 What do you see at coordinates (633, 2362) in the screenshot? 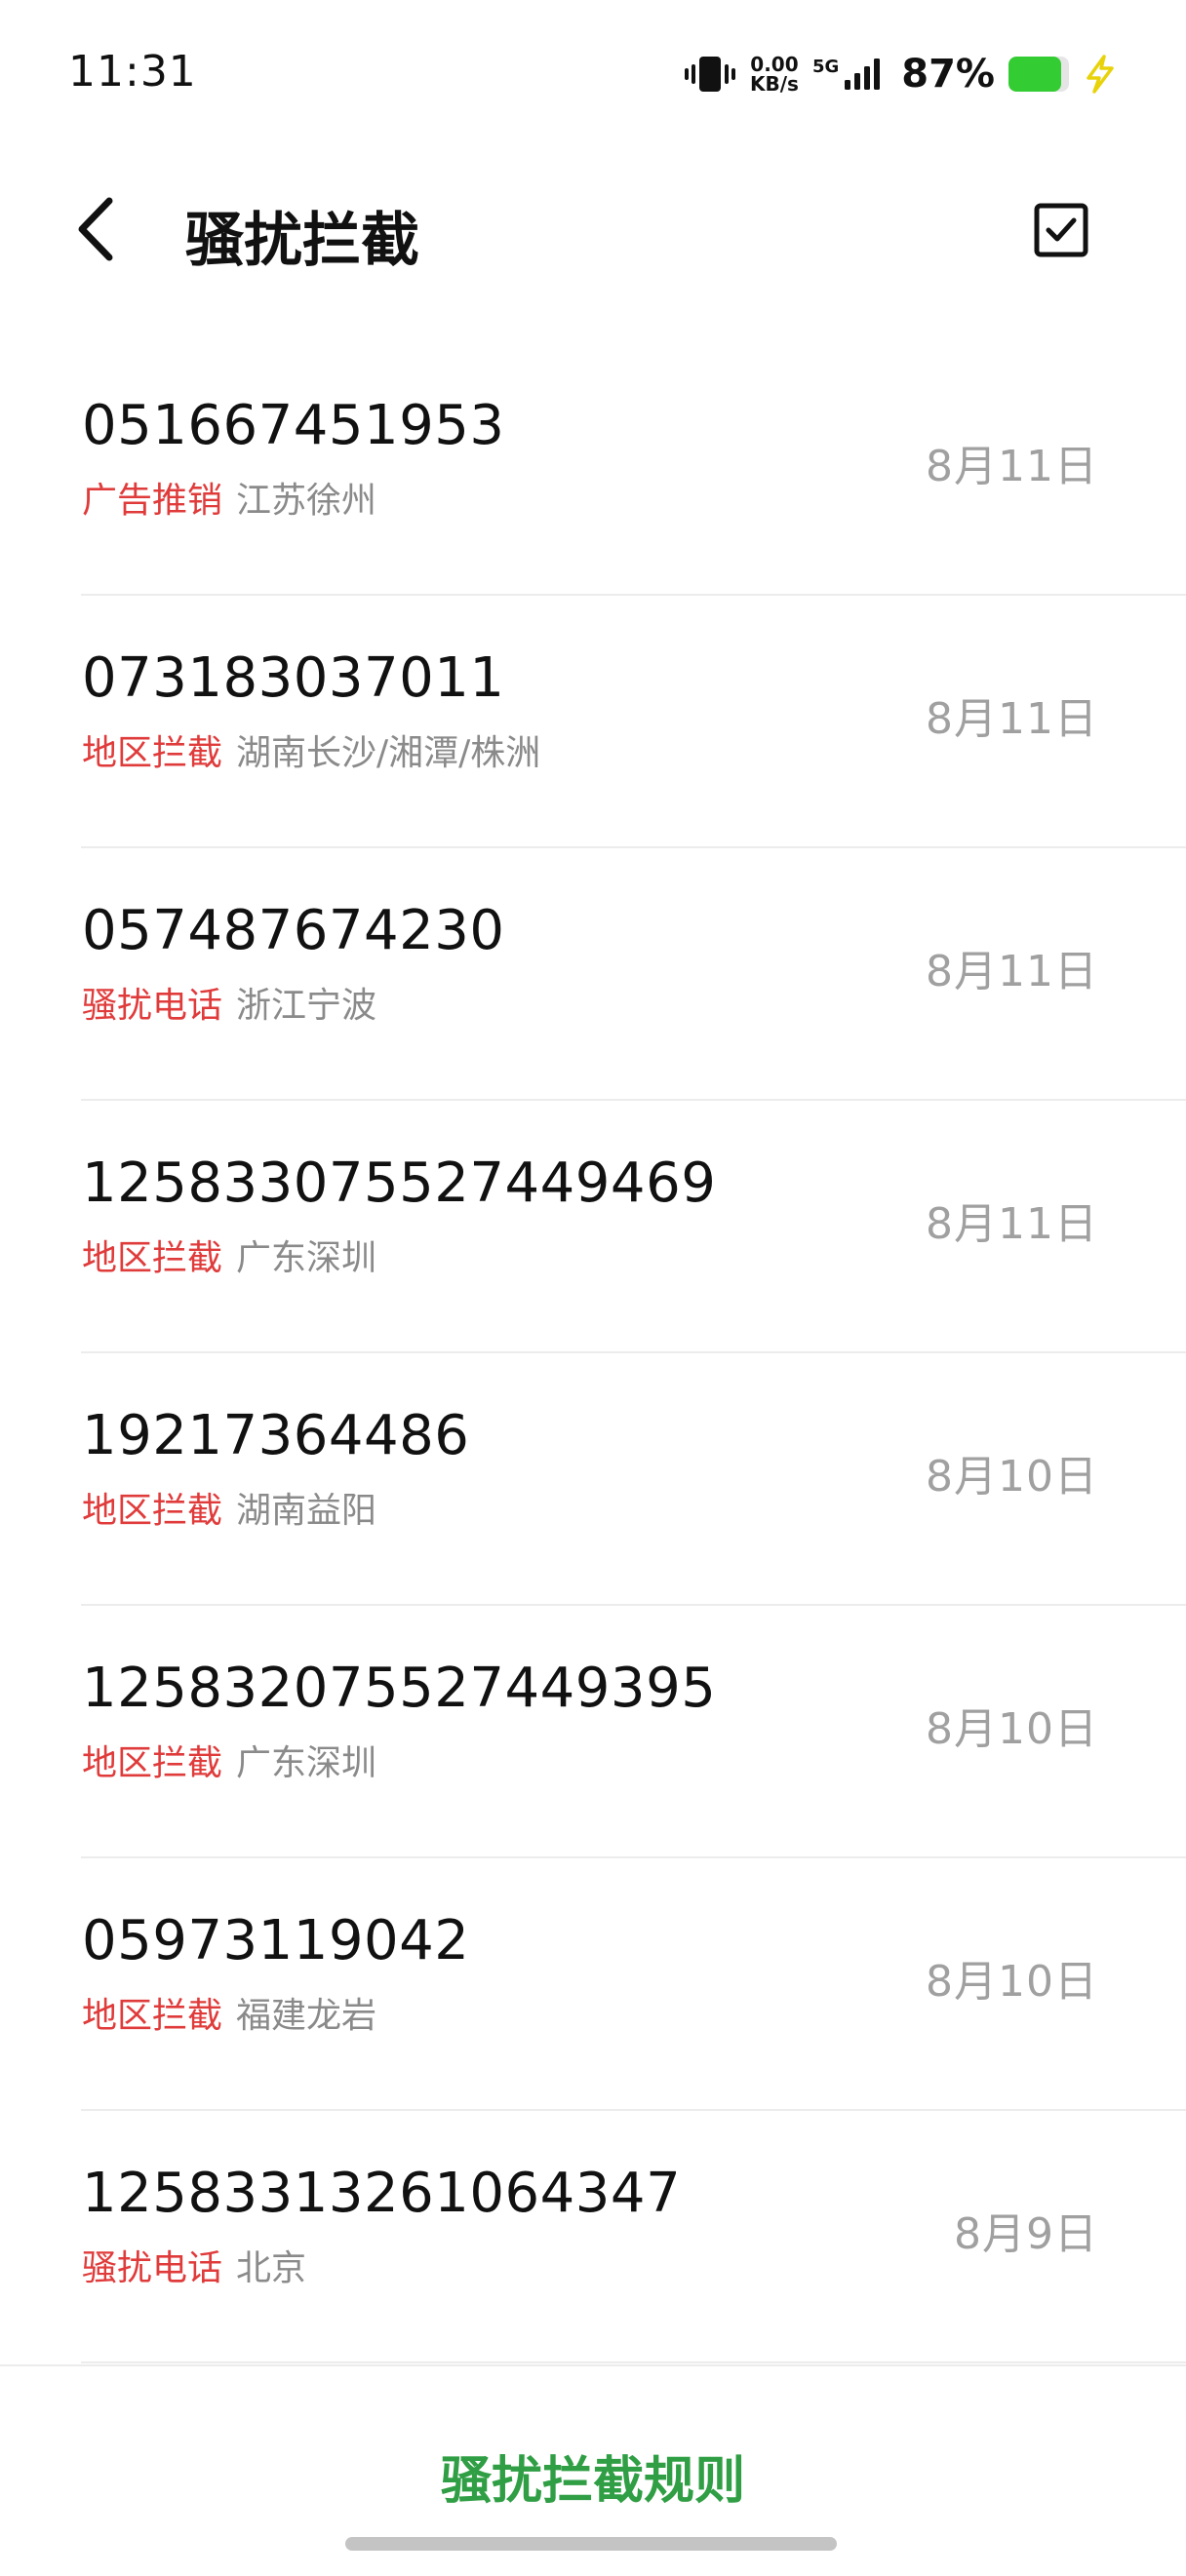
I see `divider` at bounding box center [633, 2362].